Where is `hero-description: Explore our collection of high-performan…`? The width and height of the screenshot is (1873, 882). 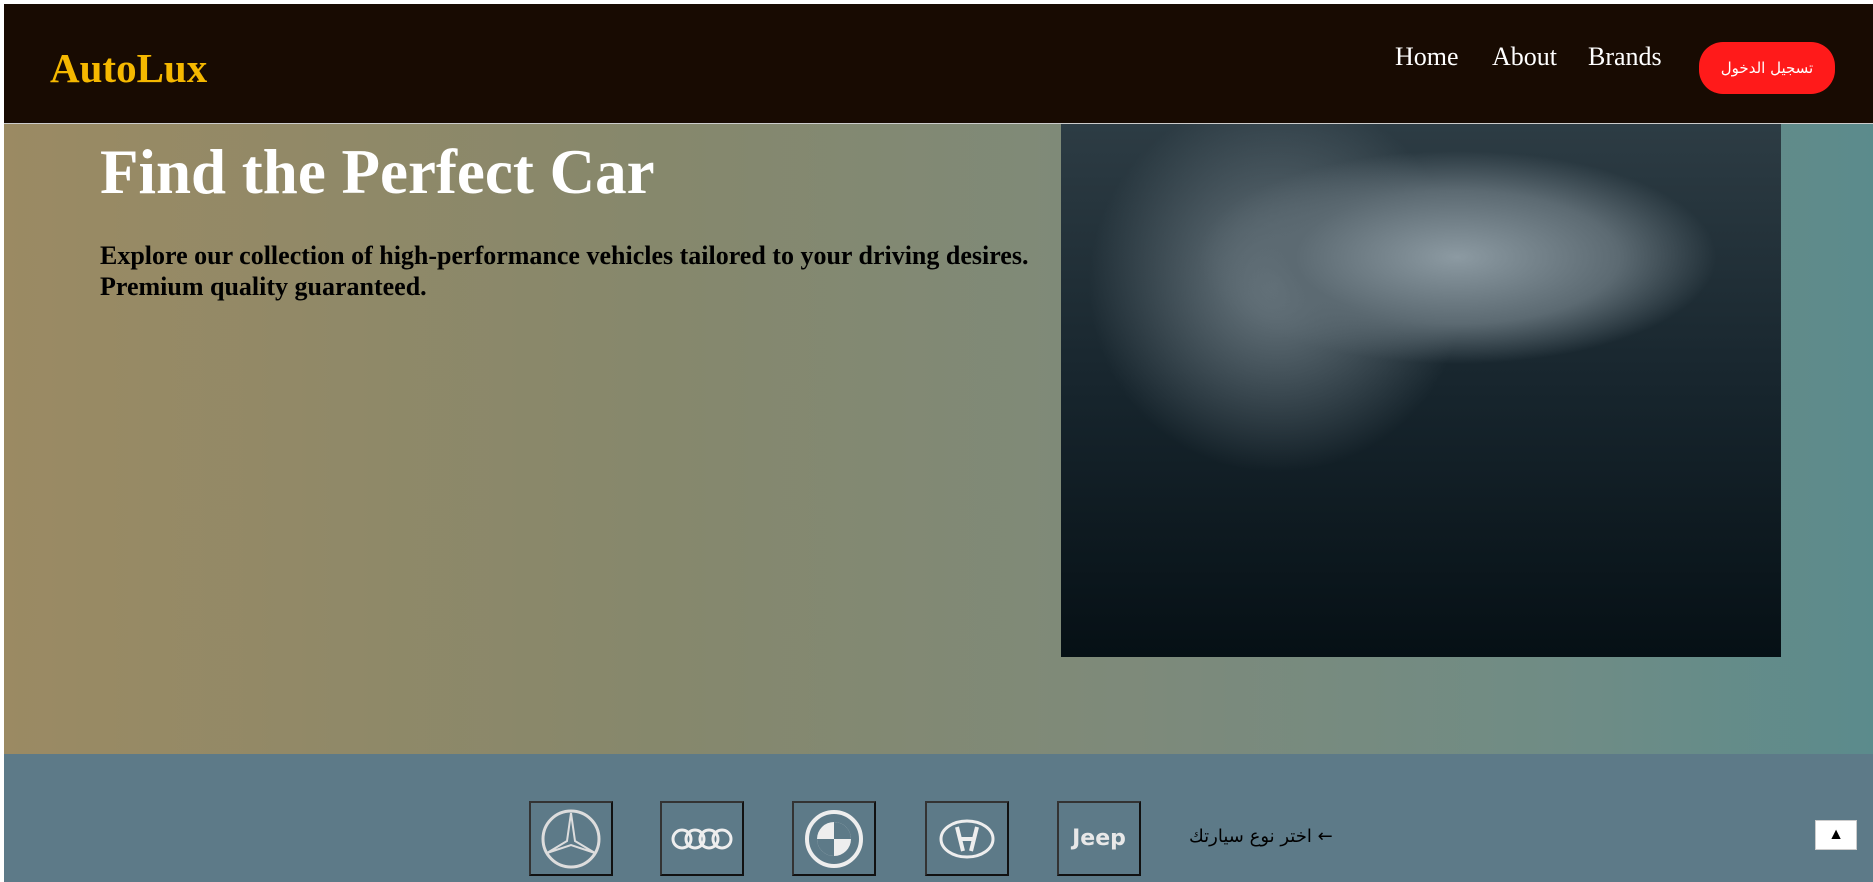
hero-description: Explore our collection of high-performan… is located at coordinates (564, 271).